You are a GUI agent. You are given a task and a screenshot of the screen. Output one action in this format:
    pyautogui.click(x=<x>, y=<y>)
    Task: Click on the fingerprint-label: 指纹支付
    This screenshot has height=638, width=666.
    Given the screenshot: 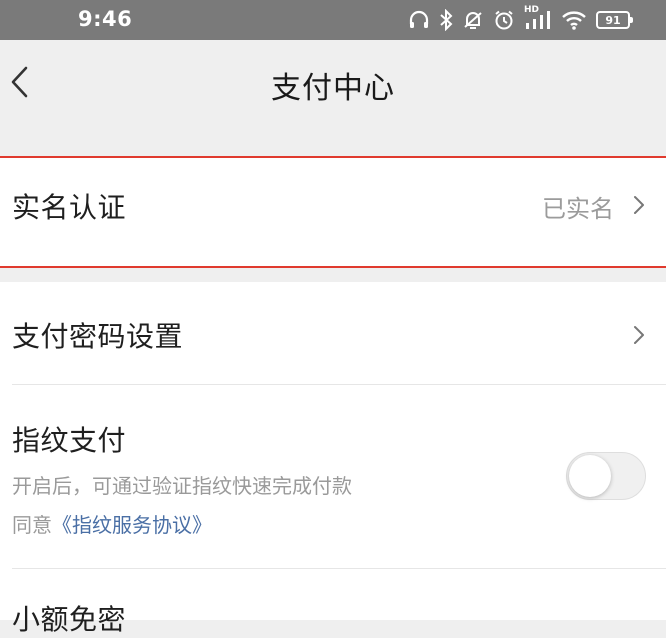 What is the action you would take?
    pyautogui.click(x=69, y=440)
    